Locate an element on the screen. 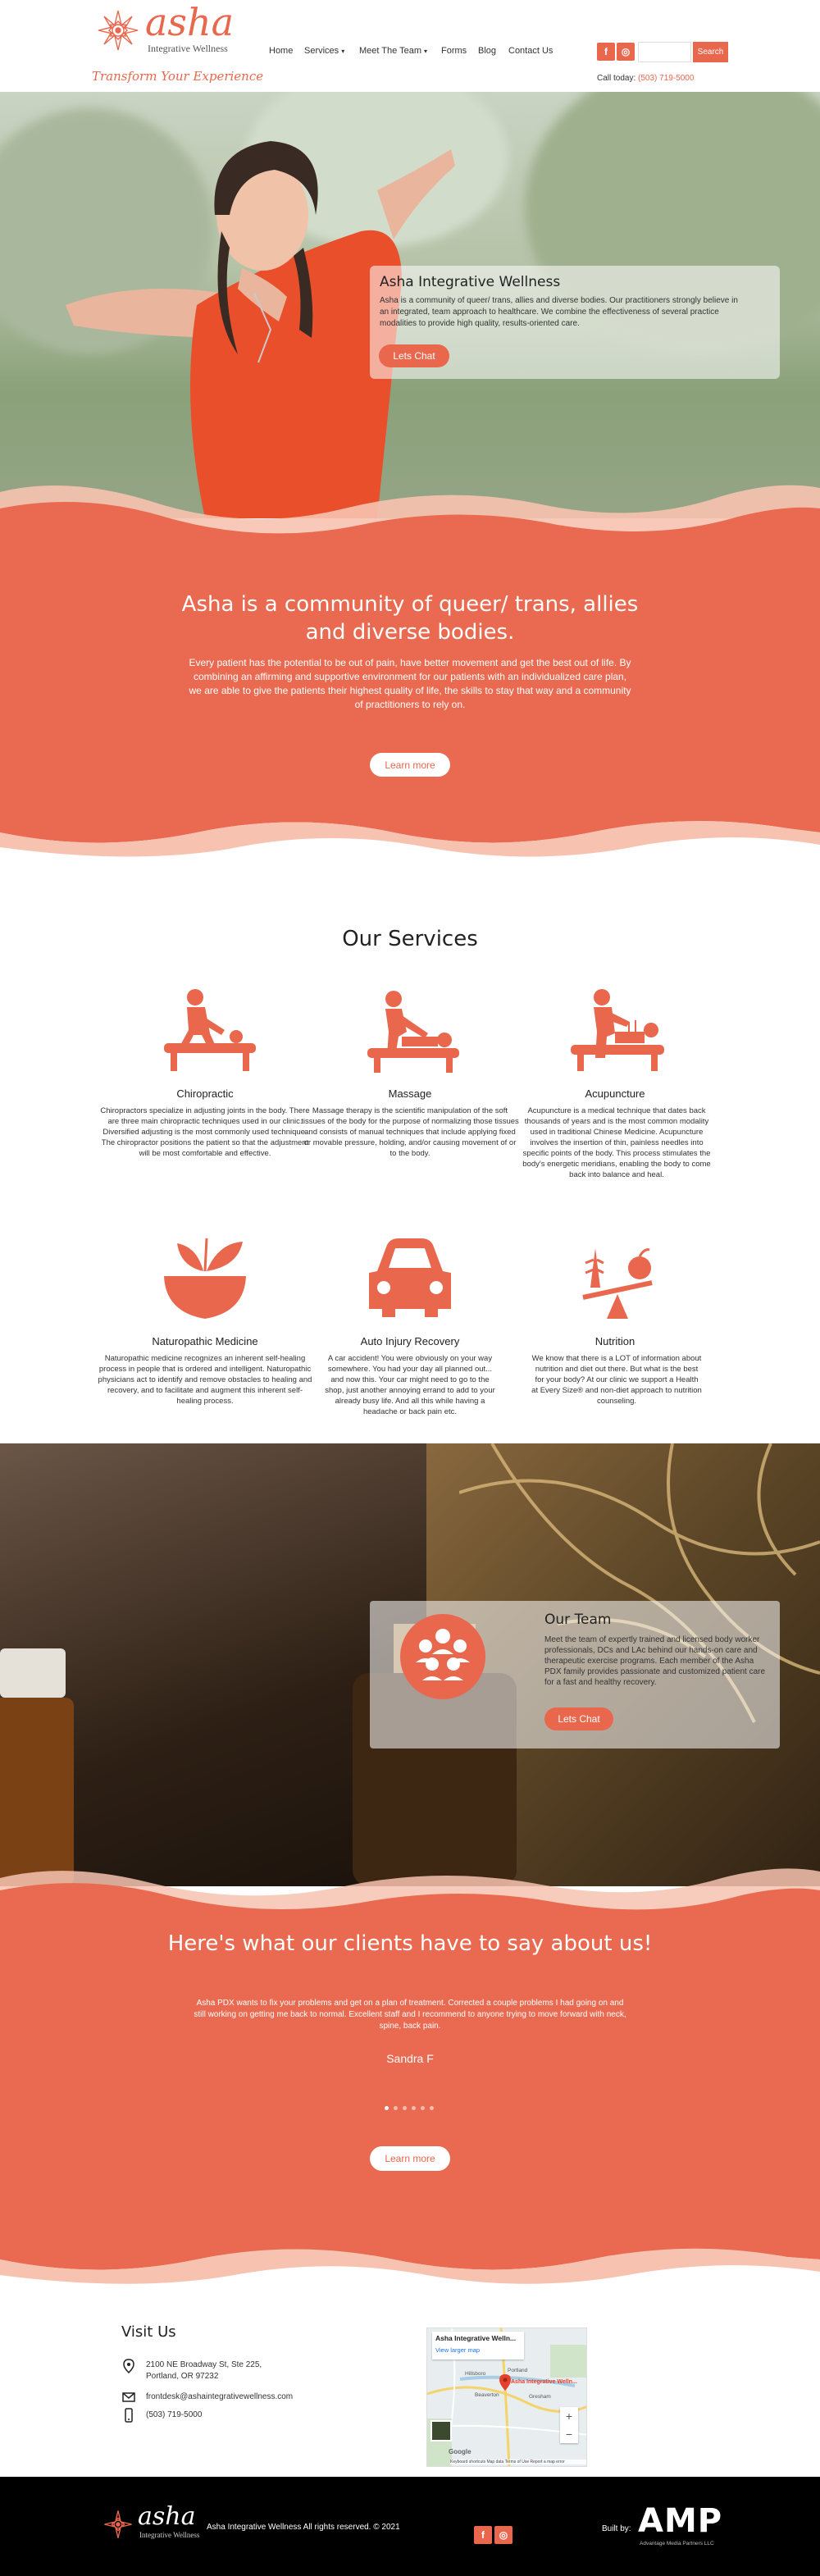 This screenshot has width=820, height=2576. map-town-label: Beaverton is located at coordinates (487, 2395).